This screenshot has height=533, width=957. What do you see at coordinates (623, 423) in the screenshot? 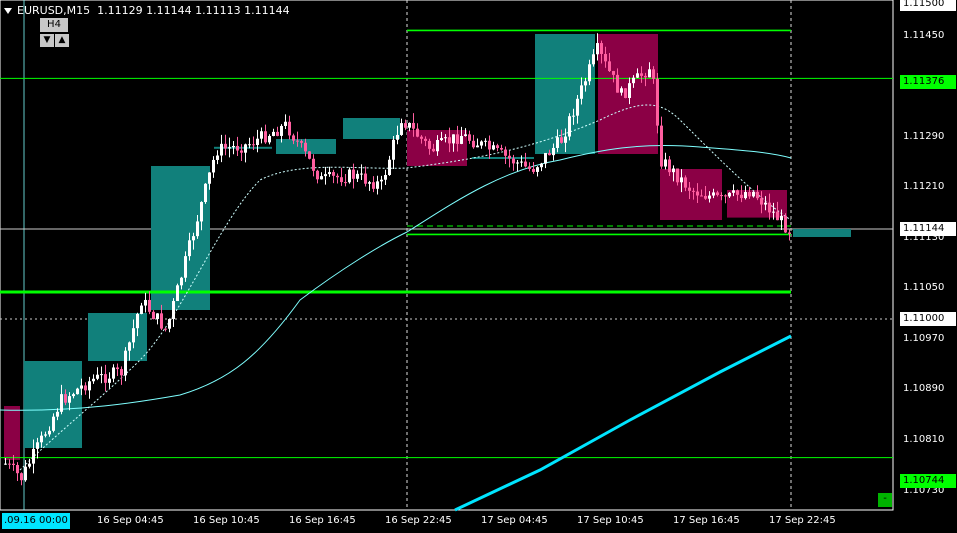
I see `moving-average-long` at bounding box center [623, 423].